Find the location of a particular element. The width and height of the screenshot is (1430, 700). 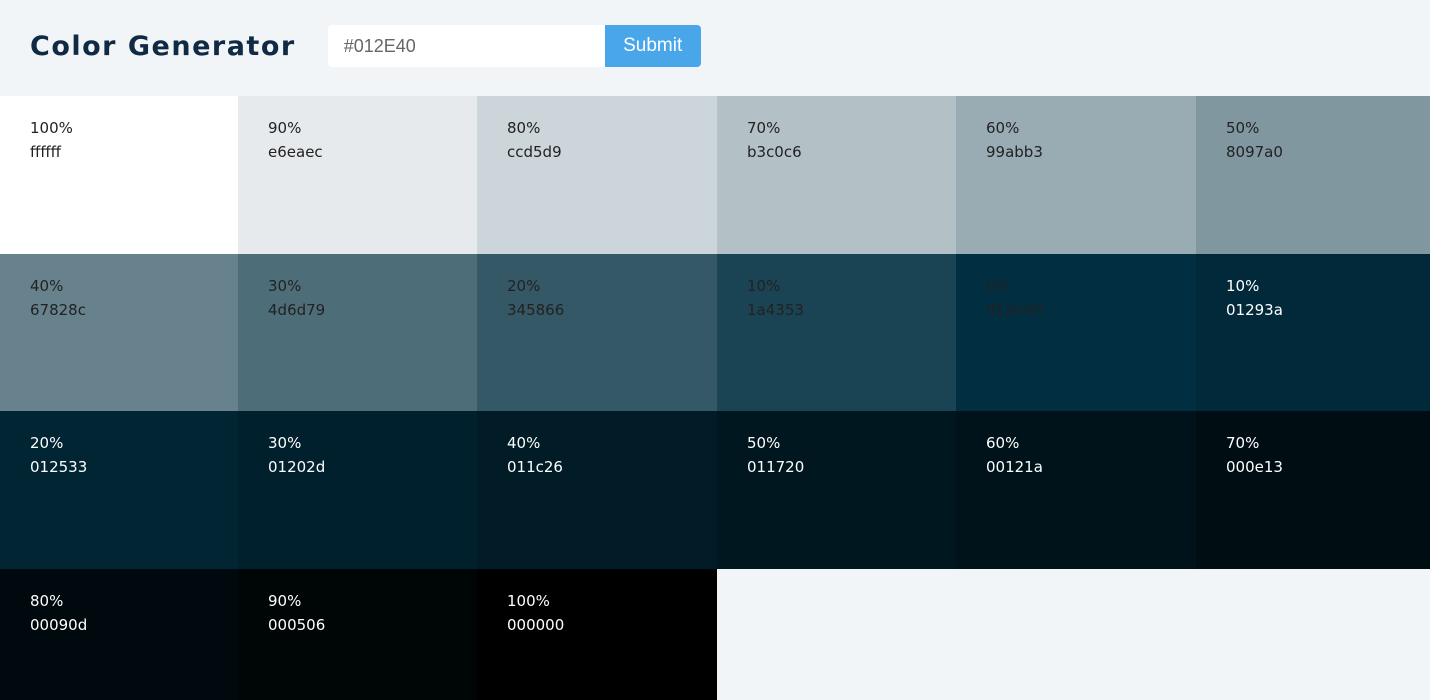

color-swatch: 80% ccd5d9 is located at coordinates (597, 175).